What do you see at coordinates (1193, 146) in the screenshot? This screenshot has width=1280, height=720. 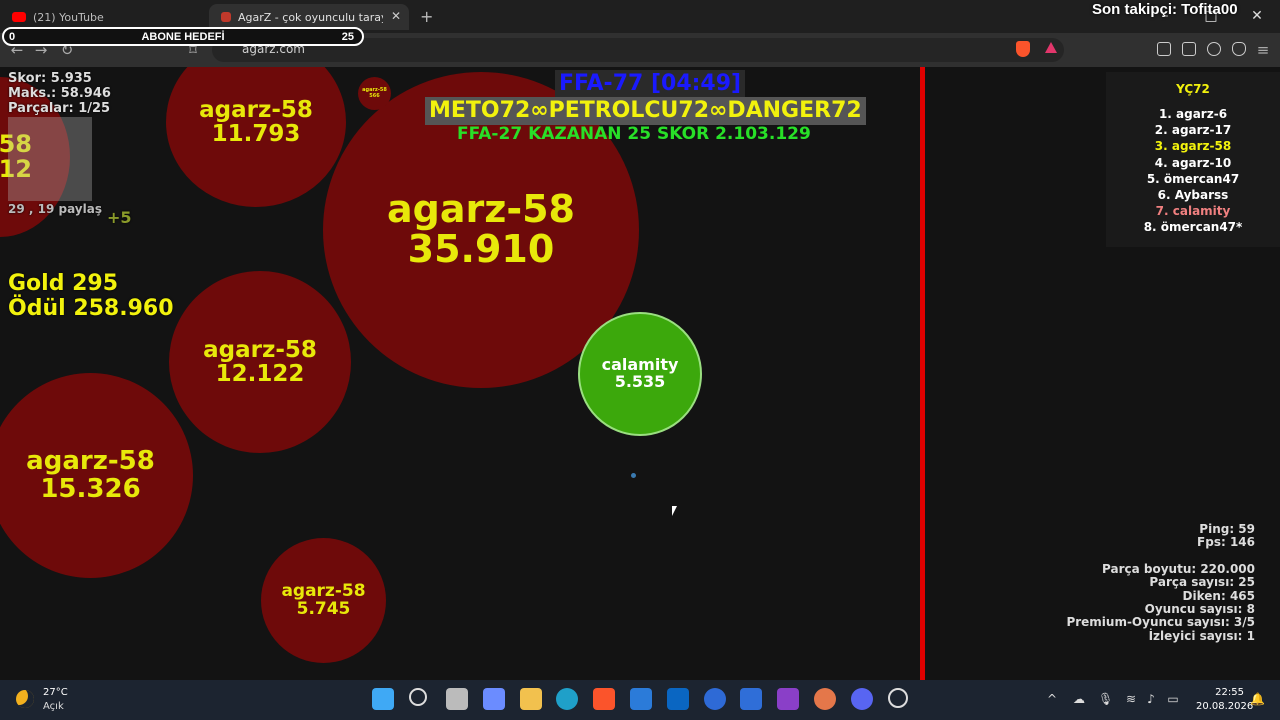 I see `leaderboard-row-self: 3. agarz-58` at bounding box center [1193, 146].